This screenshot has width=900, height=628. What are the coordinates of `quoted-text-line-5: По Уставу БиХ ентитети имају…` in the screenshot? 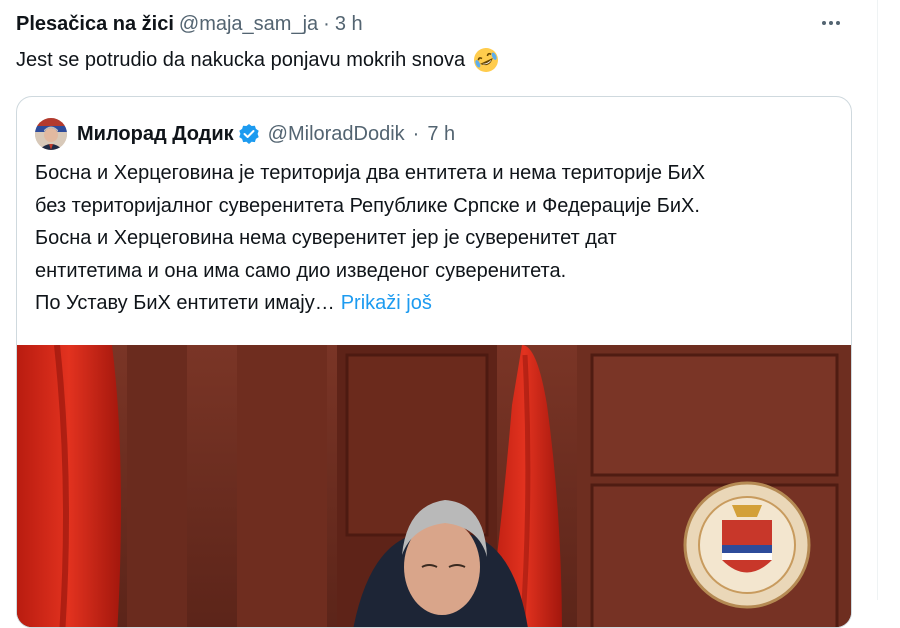 It's located at (185, 303).